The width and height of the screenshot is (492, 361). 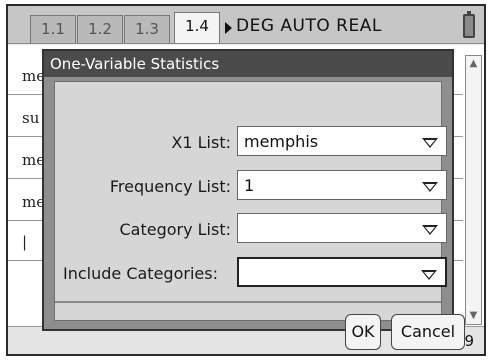 What do you see at coordinates (281, 141) in the screenshot?
I see `x1-list-value: memphis` at bounding box center [281, 141].